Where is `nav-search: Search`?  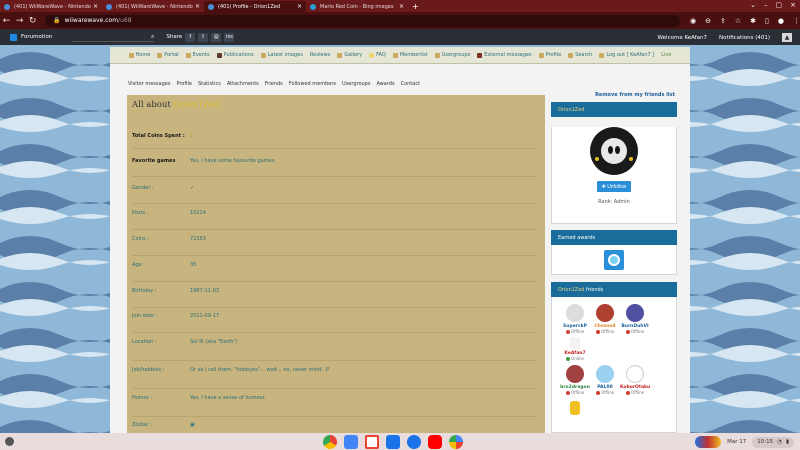
nav-search: Search is located at coordinates (580, 55).